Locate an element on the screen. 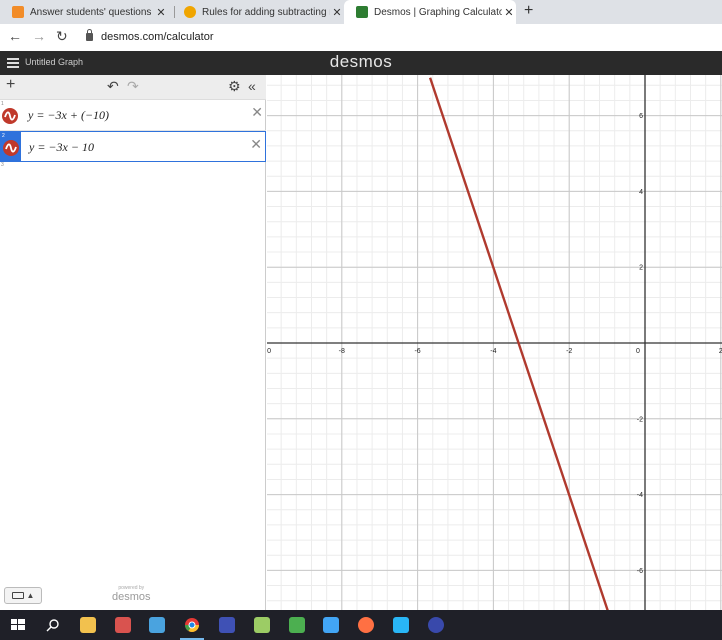  collapse-panel-icon: « is located at coordinates (252, 86).